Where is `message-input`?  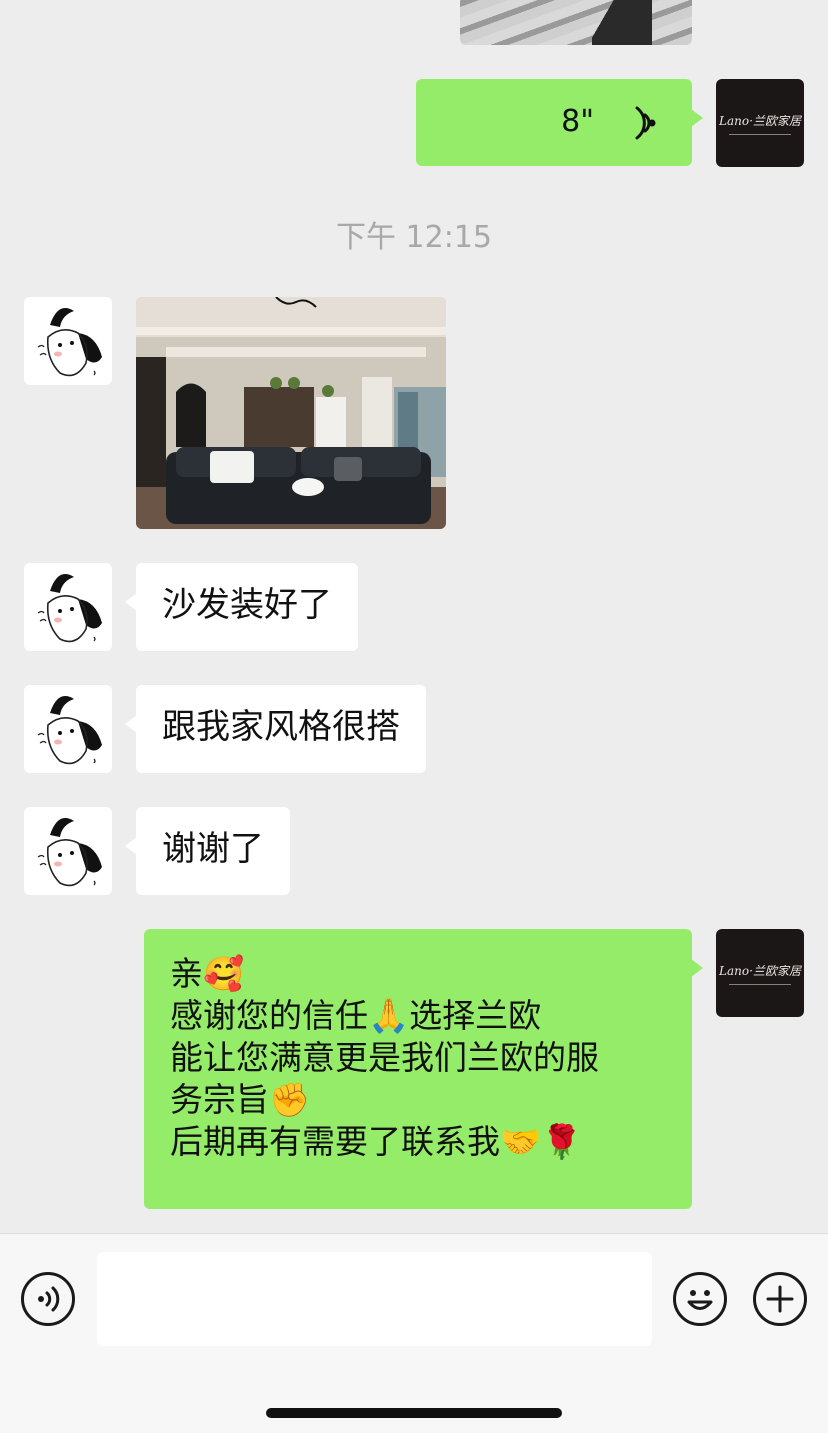
message-input is located at coordinates (374, 1299).